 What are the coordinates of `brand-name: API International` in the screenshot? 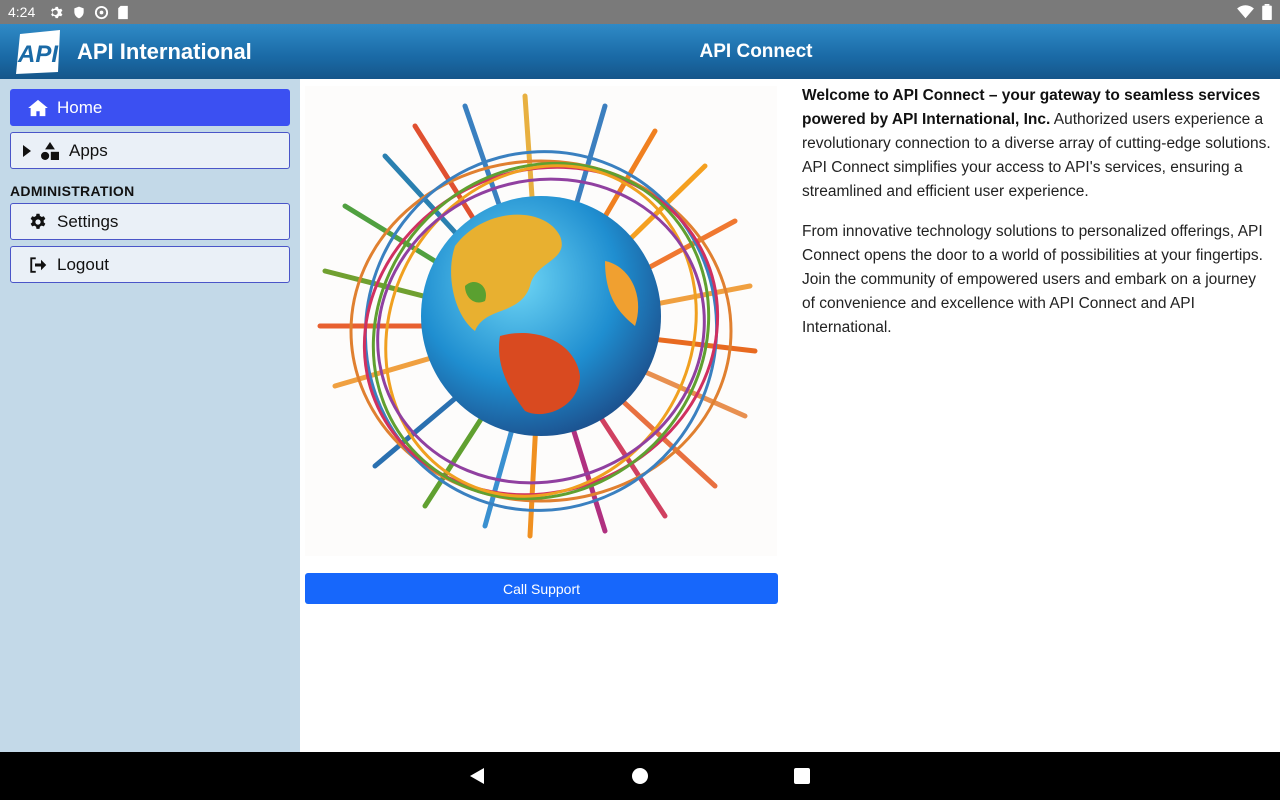 It's located at (164, 51).